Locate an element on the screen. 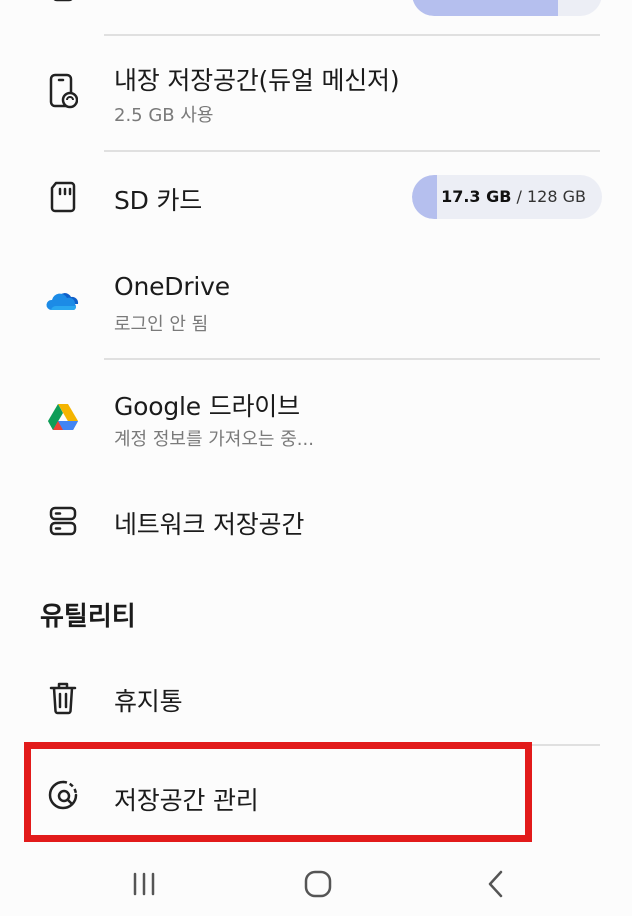  storage-item-sd-card: SD 카드 17.3 GB / 128 GB is located at coordinates (316, 197).